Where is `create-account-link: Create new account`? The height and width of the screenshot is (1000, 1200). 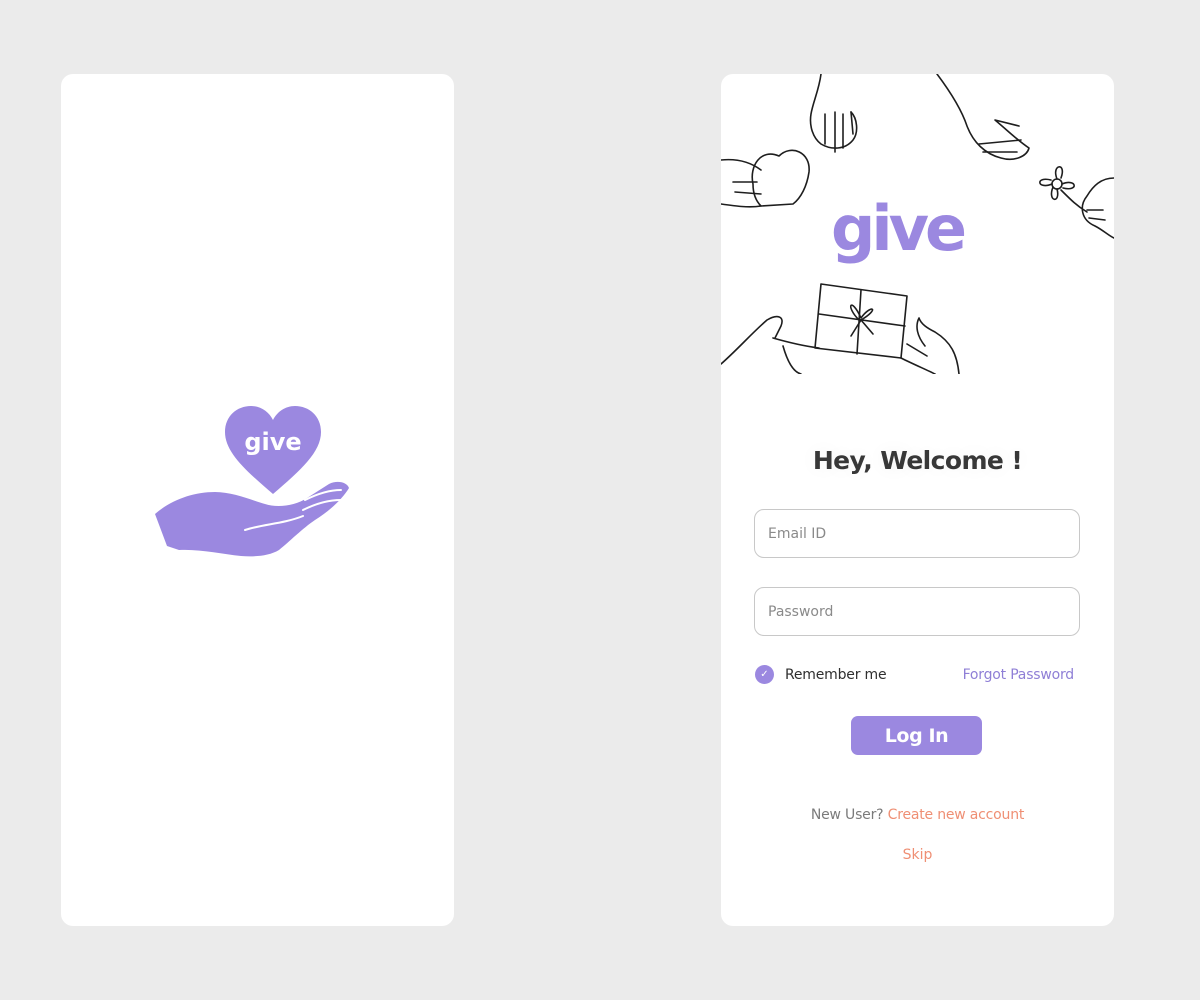 create-account-link: Create new account is located at coordinates (956, 815).